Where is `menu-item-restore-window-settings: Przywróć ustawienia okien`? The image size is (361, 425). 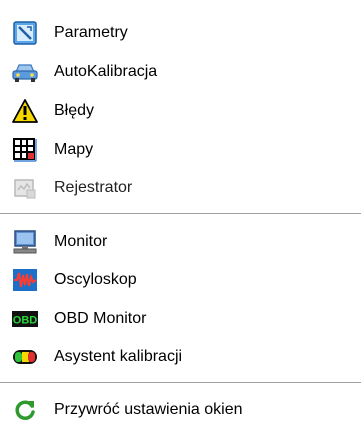
menu-item-restore-window-settings: Przywróć ustawienia okien is located at coordinates (180, 408).